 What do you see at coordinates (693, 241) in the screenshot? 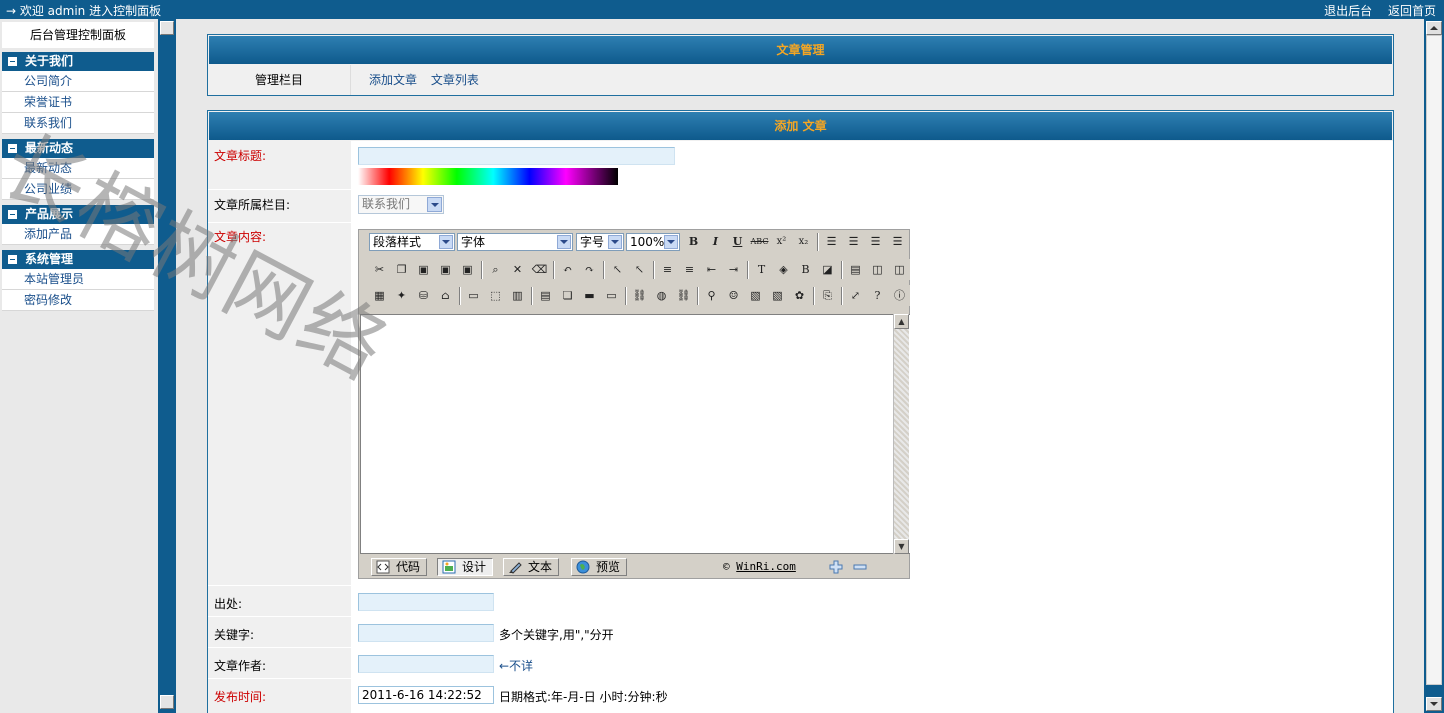
I see `bold-icon: B` at bounding box center [693, 241].